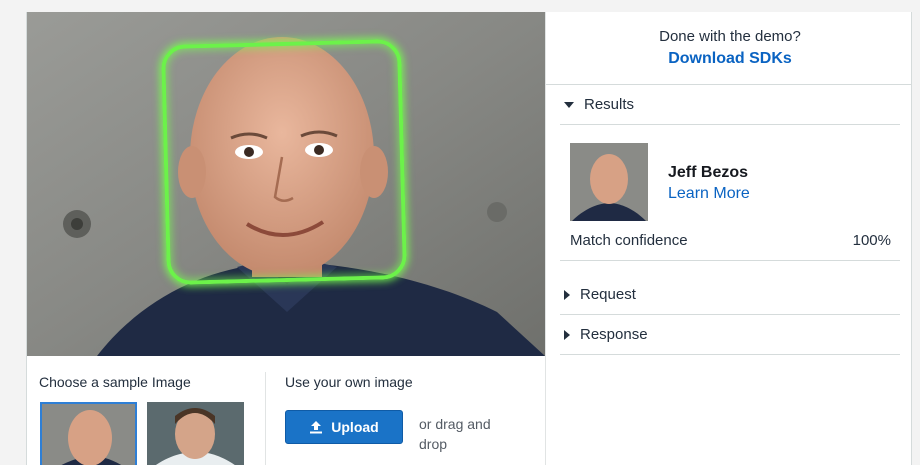  I want to click on image-source-picker: Choose a sample Image Use your own image, so click(286, 410).